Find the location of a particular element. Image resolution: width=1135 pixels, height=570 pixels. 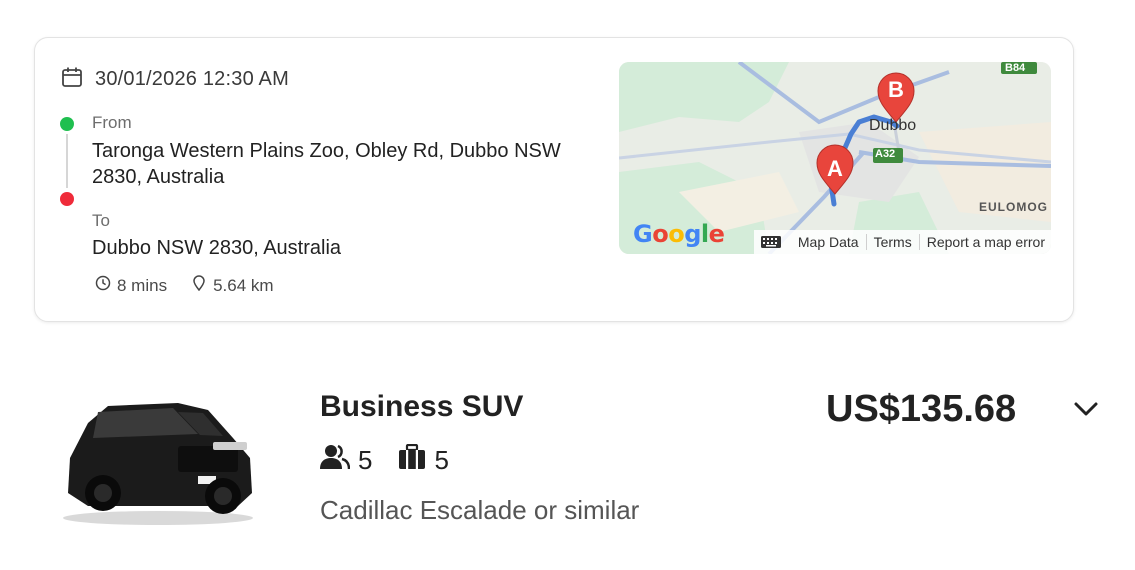

distance-text: 5.64 km is located at coordinates (243, 285).